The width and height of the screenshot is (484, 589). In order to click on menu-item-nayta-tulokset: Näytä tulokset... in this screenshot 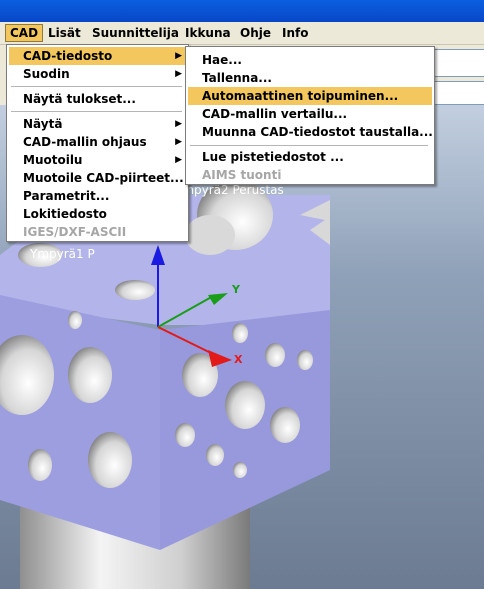, I will do `click(97, 99)`.